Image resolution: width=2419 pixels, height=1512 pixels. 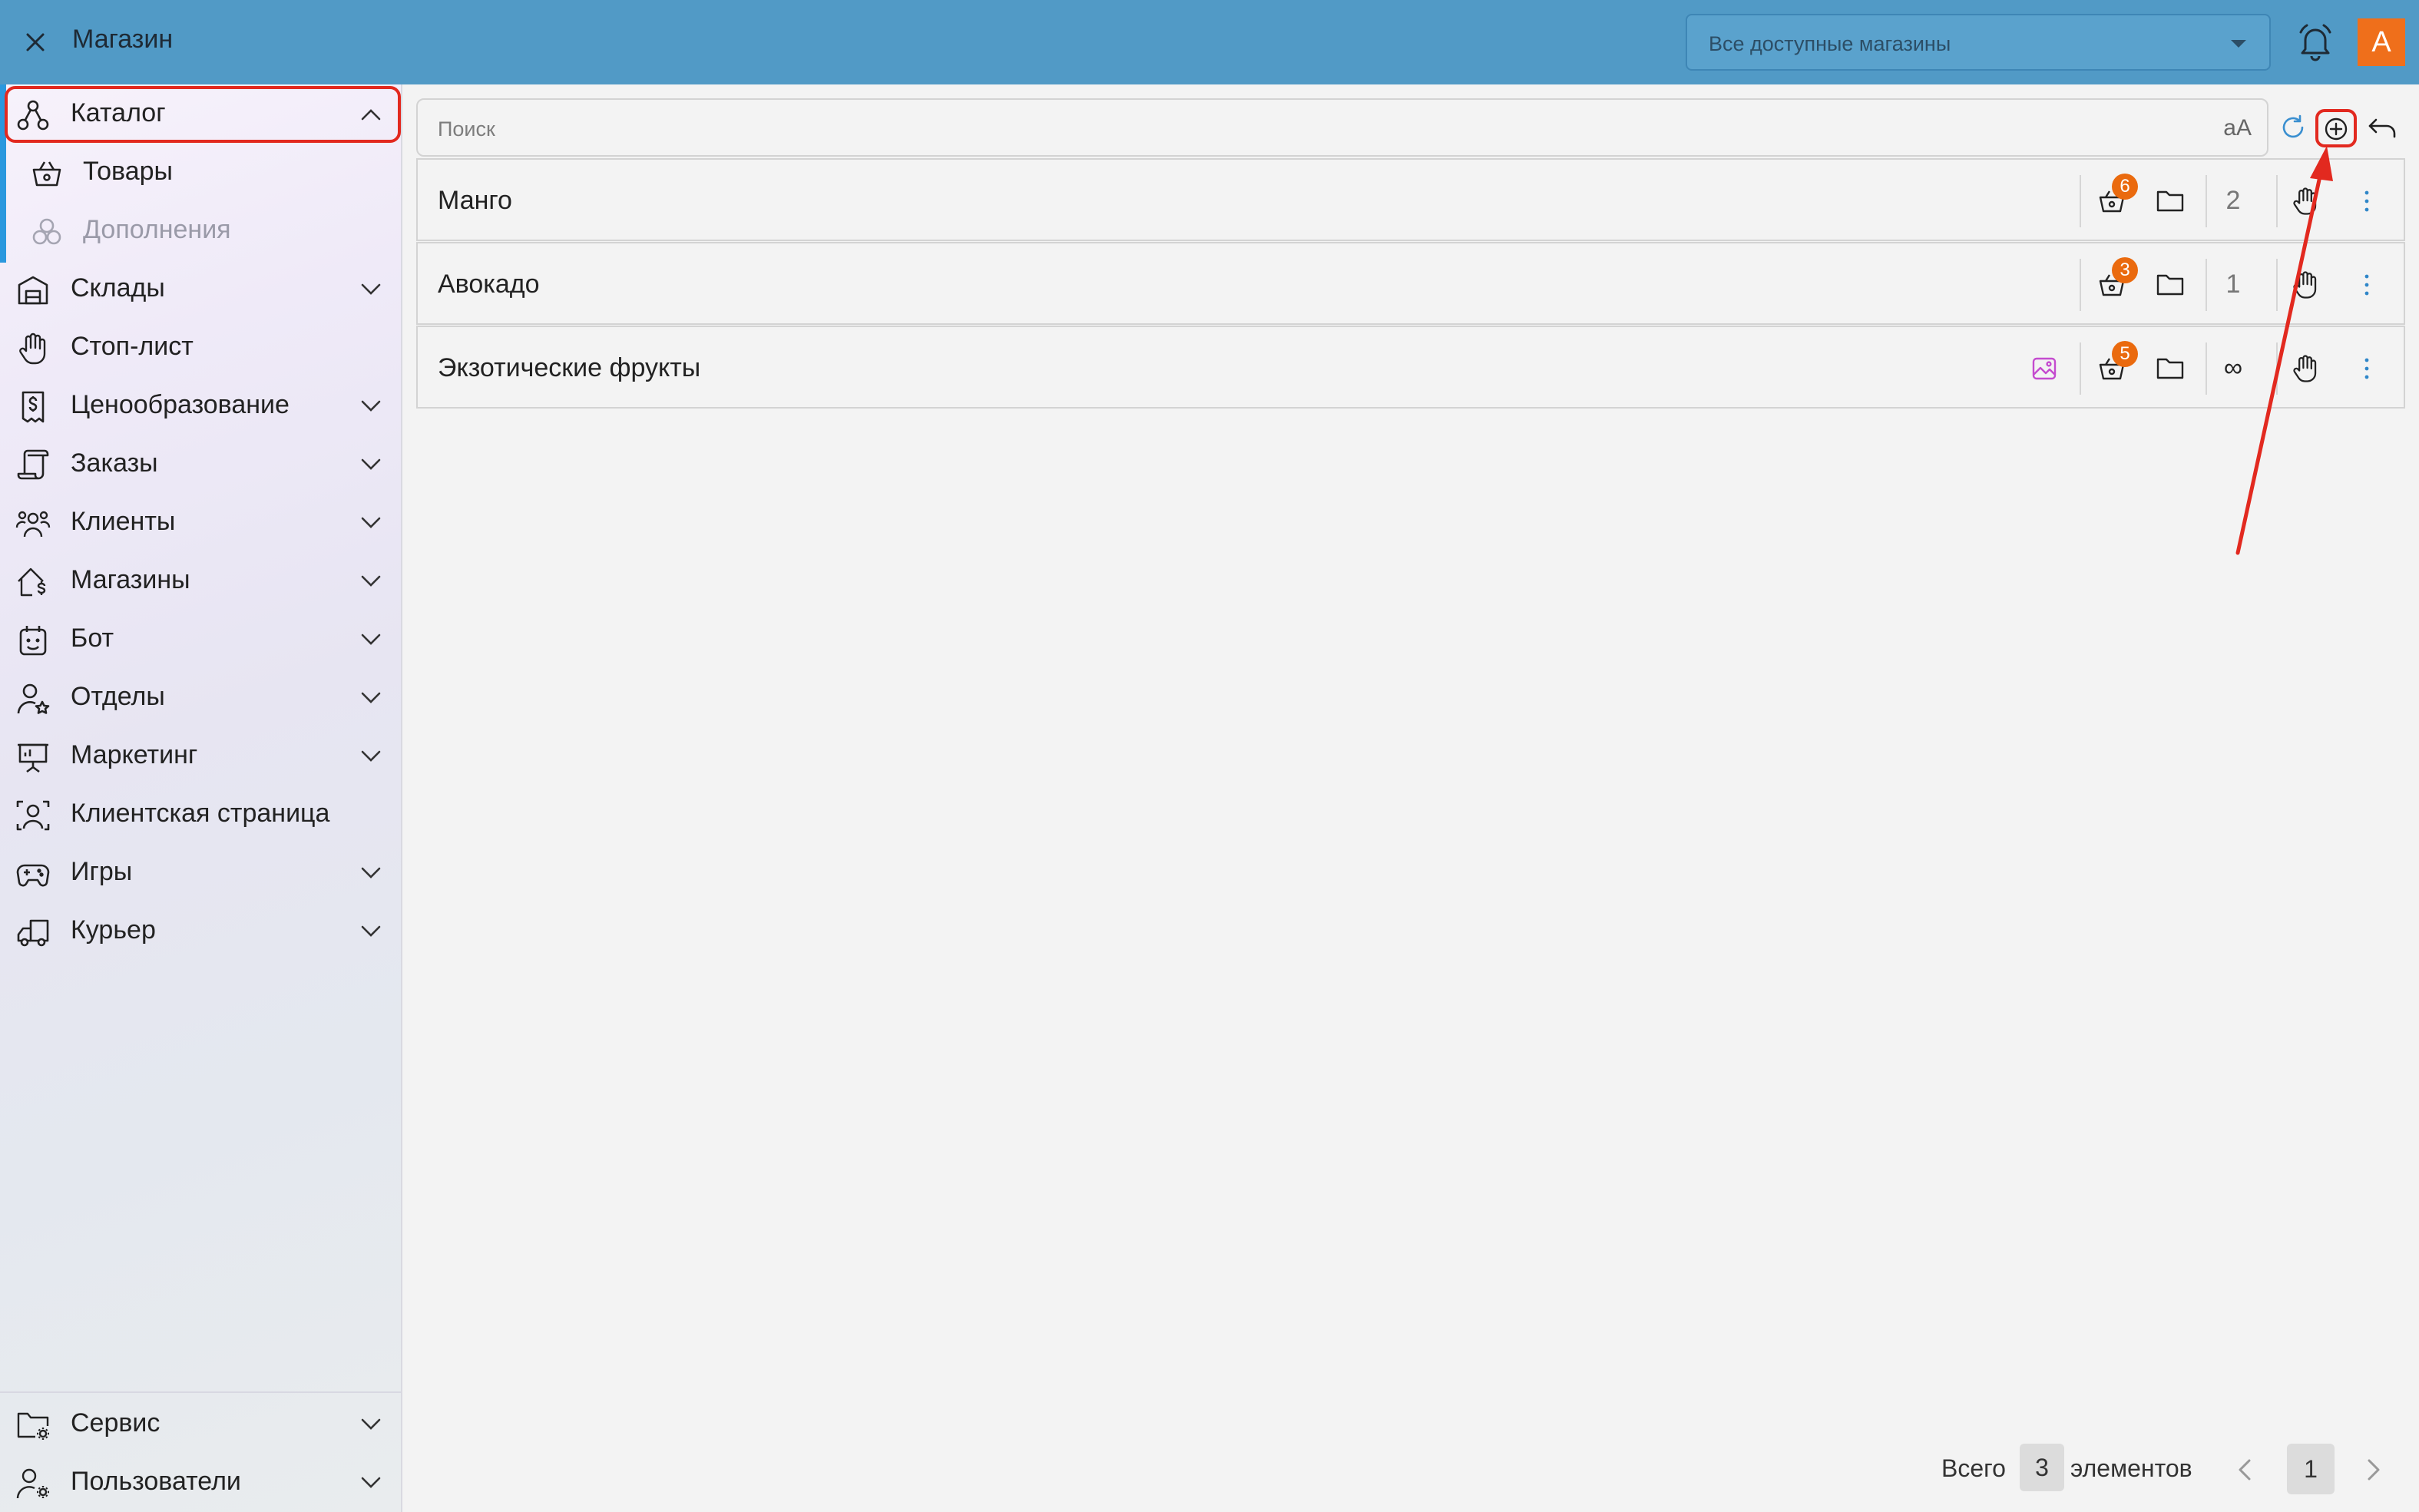 What do you see at coordinates (2125, 187) in the screenshot?
I see `products-count-badge: 6` at bounding box center [2125, 187].